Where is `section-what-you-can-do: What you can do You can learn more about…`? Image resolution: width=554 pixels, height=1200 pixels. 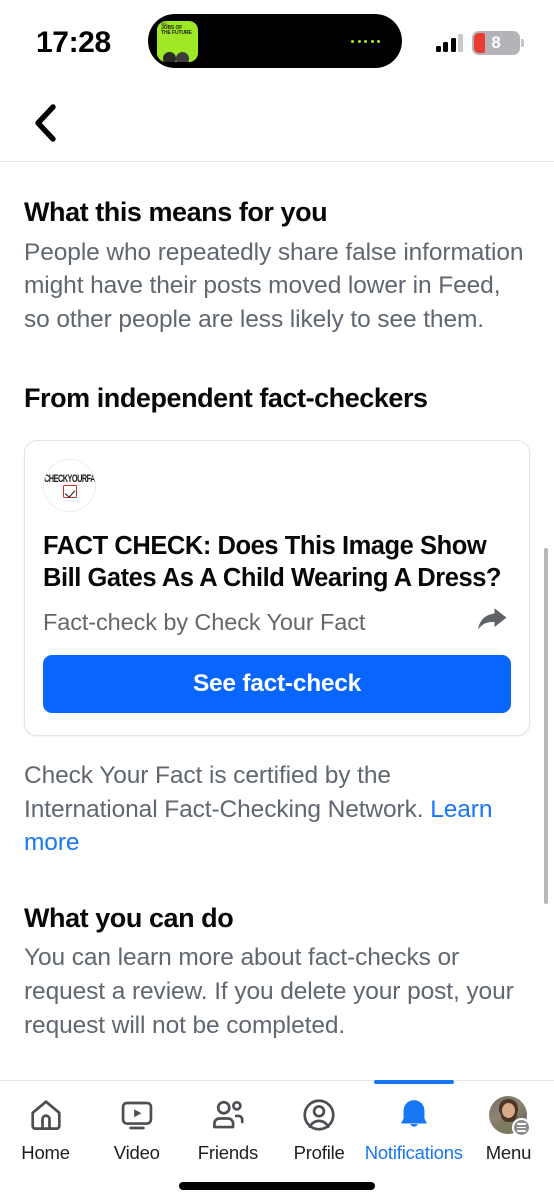
section-what-you-can-do: What you can do You can learn more about… is located at coordinates (277, 972).